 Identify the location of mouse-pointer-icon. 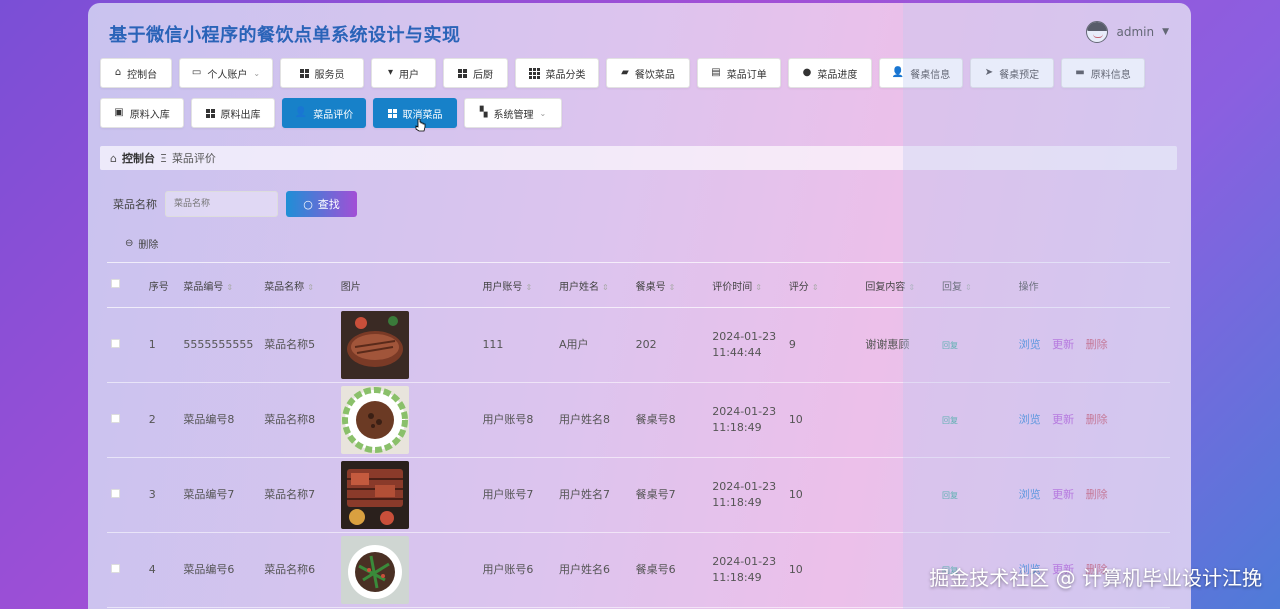
(420, 125).